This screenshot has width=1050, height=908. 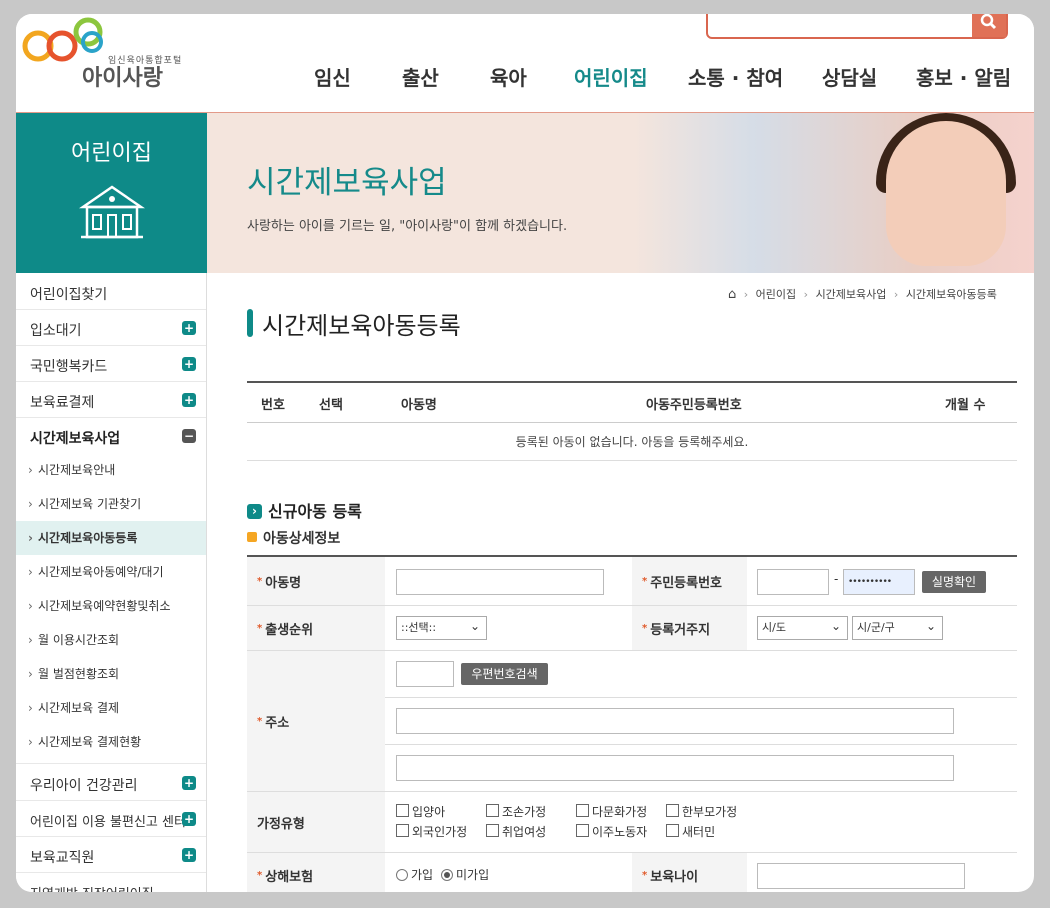 What do you see at coordinates (111, 640) in the screenshot?
I see `sidebar-subitem: 월 이용시간조회` at bounding box center [111, 640].